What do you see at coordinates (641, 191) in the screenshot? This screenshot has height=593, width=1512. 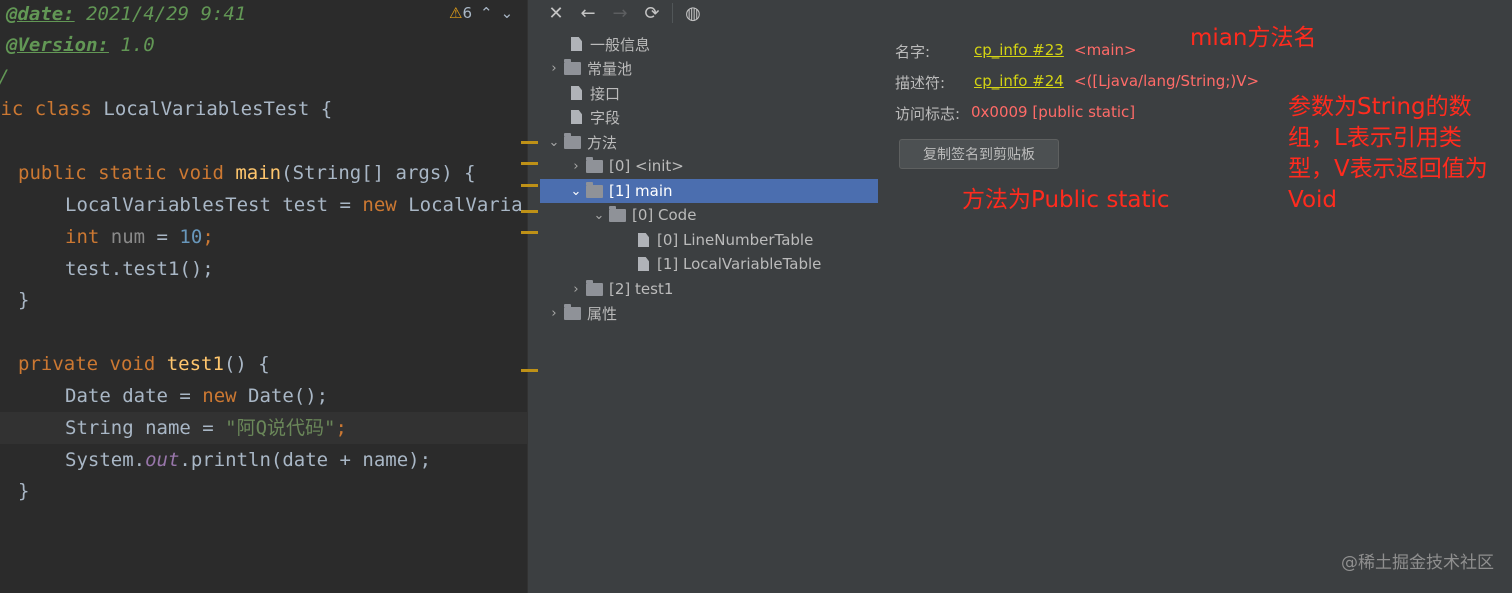 I see `tree-item-label: [1] main` at bounding box center [641, 191].